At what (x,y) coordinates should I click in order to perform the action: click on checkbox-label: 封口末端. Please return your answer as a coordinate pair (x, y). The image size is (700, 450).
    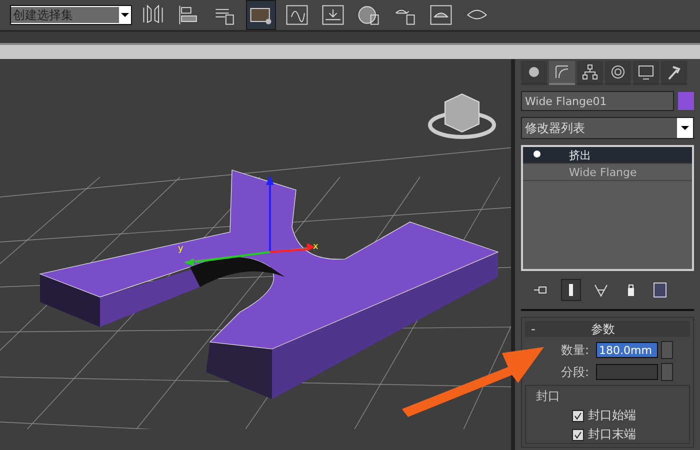
    Looking at the image, I should click on (612, 434).